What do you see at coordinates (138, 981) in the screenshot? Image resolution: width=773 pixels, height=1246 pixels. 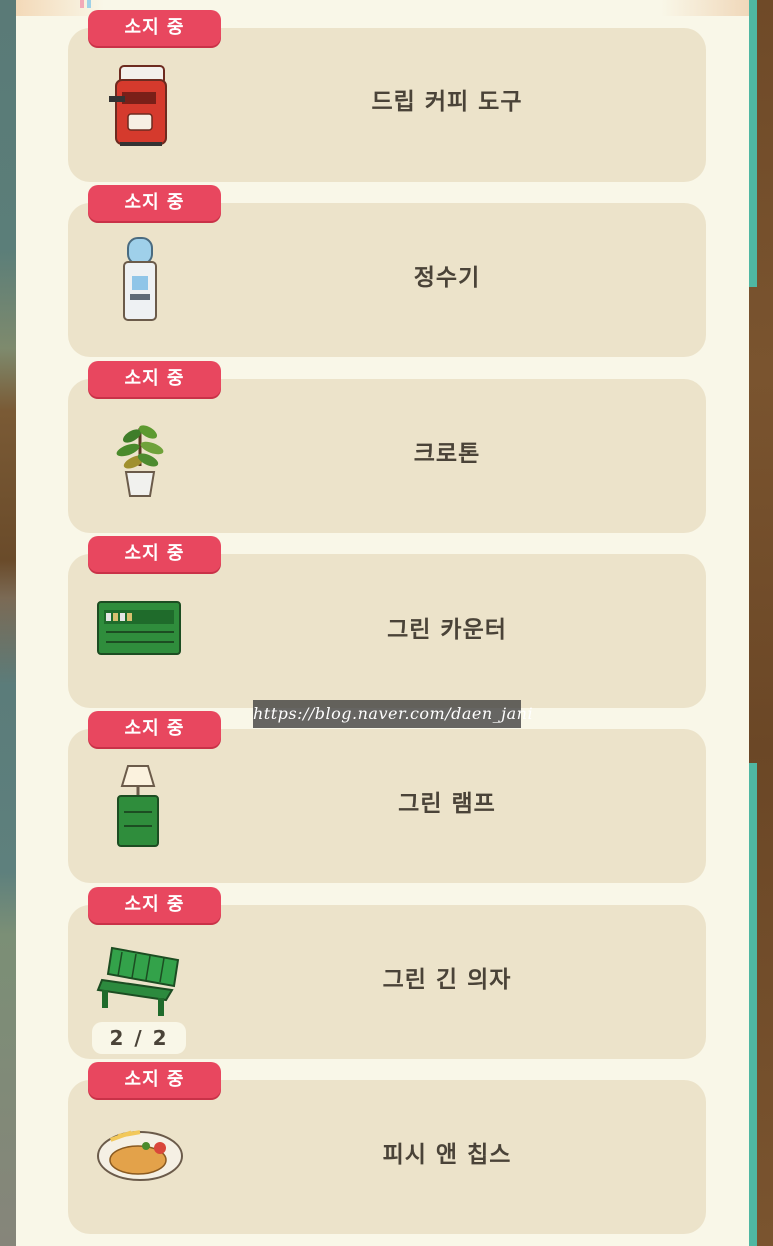 I see `green-bench-icon` at bounding box center [138, 981].